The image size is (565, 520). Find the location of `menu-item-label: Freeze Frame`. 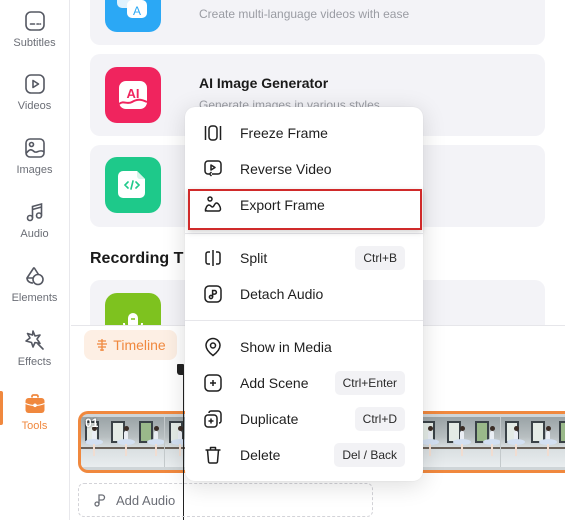

menu-item-label: Freeze Frame is located at coordinates (284, 133).